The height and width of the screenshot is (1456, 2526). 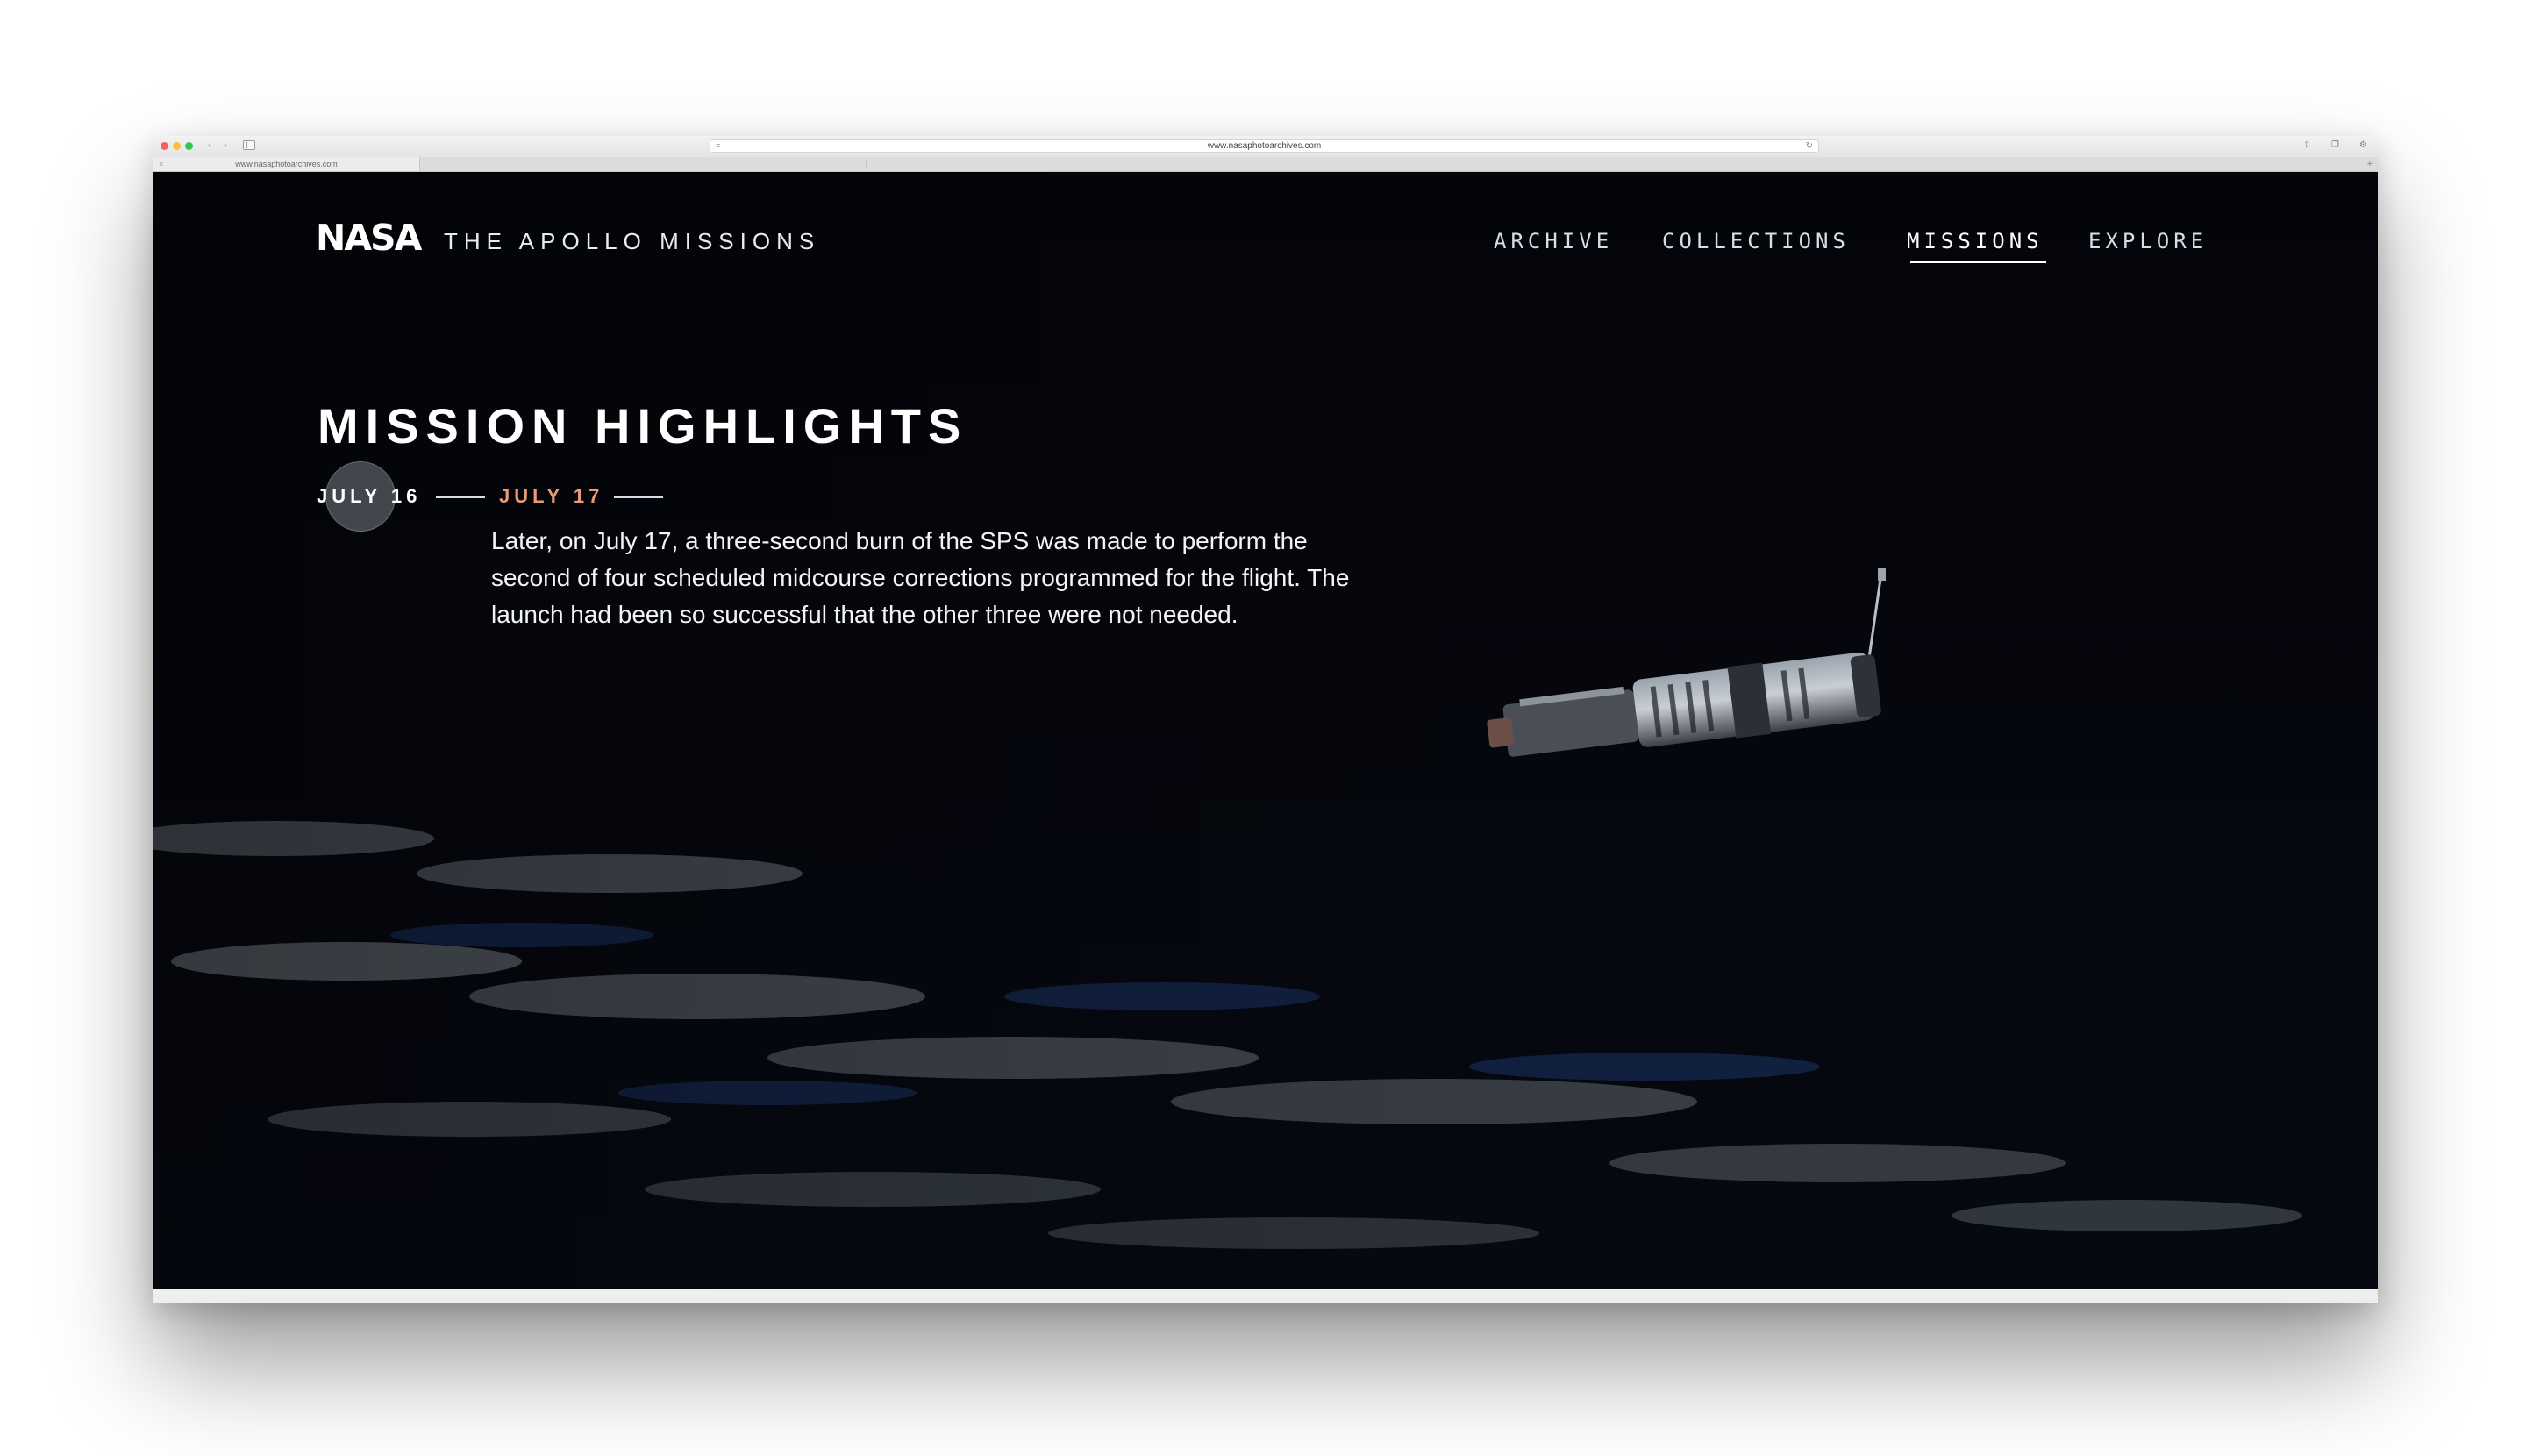 What do you see at coordinates (225, 145) in the screenshot?
I see `chevron-right-icon: ›` at bounding box center [225, 145].